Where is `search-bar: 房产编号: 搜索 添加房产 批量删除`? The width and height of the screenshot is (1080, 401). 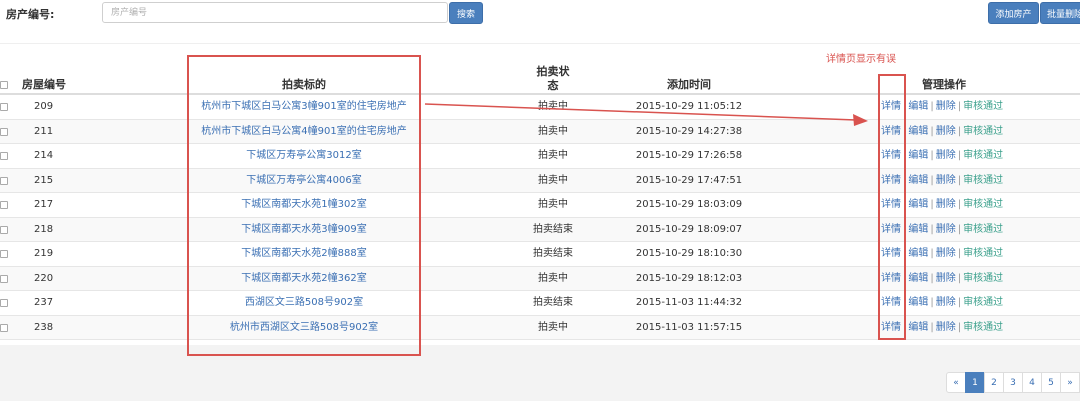 search-bar: 房产编号: 搜索 添加房产 批量删除 is located at coordinates (540, 22).